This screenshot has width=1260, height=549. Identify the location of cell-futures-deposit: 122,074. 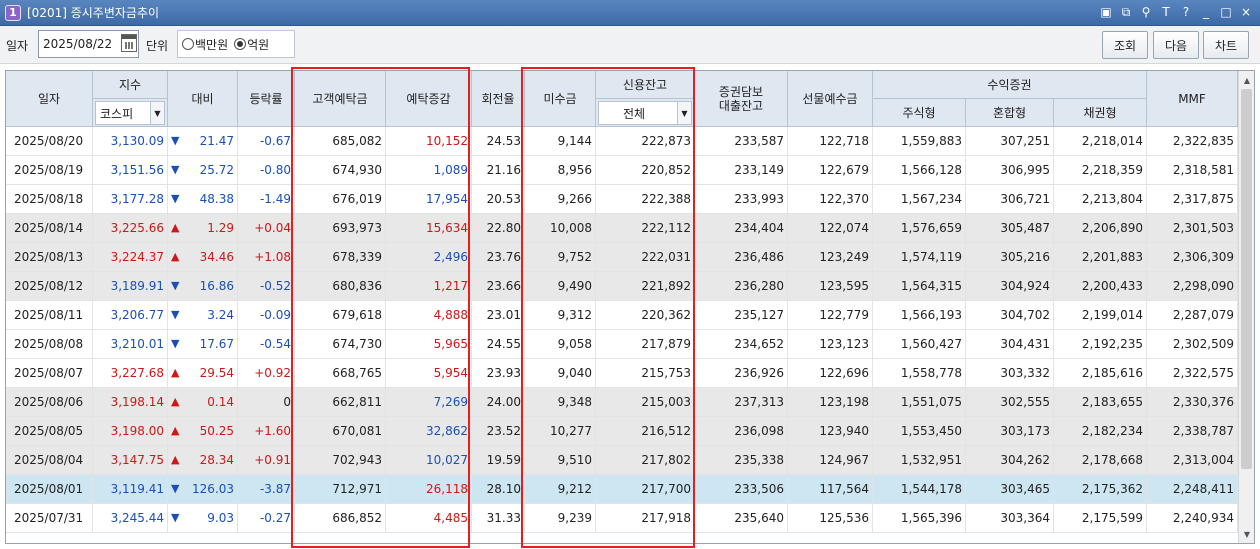
(844, 228).